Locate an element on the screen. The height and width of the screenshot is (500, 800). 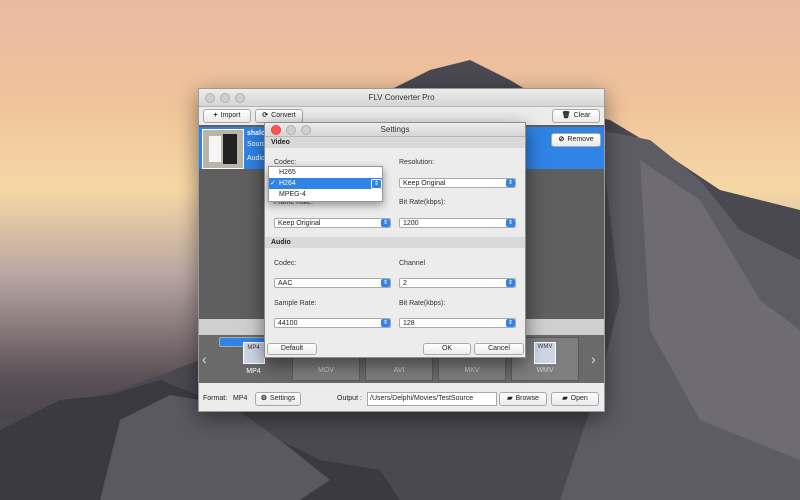
video-thumbnail is located at coordinates (223, 149).